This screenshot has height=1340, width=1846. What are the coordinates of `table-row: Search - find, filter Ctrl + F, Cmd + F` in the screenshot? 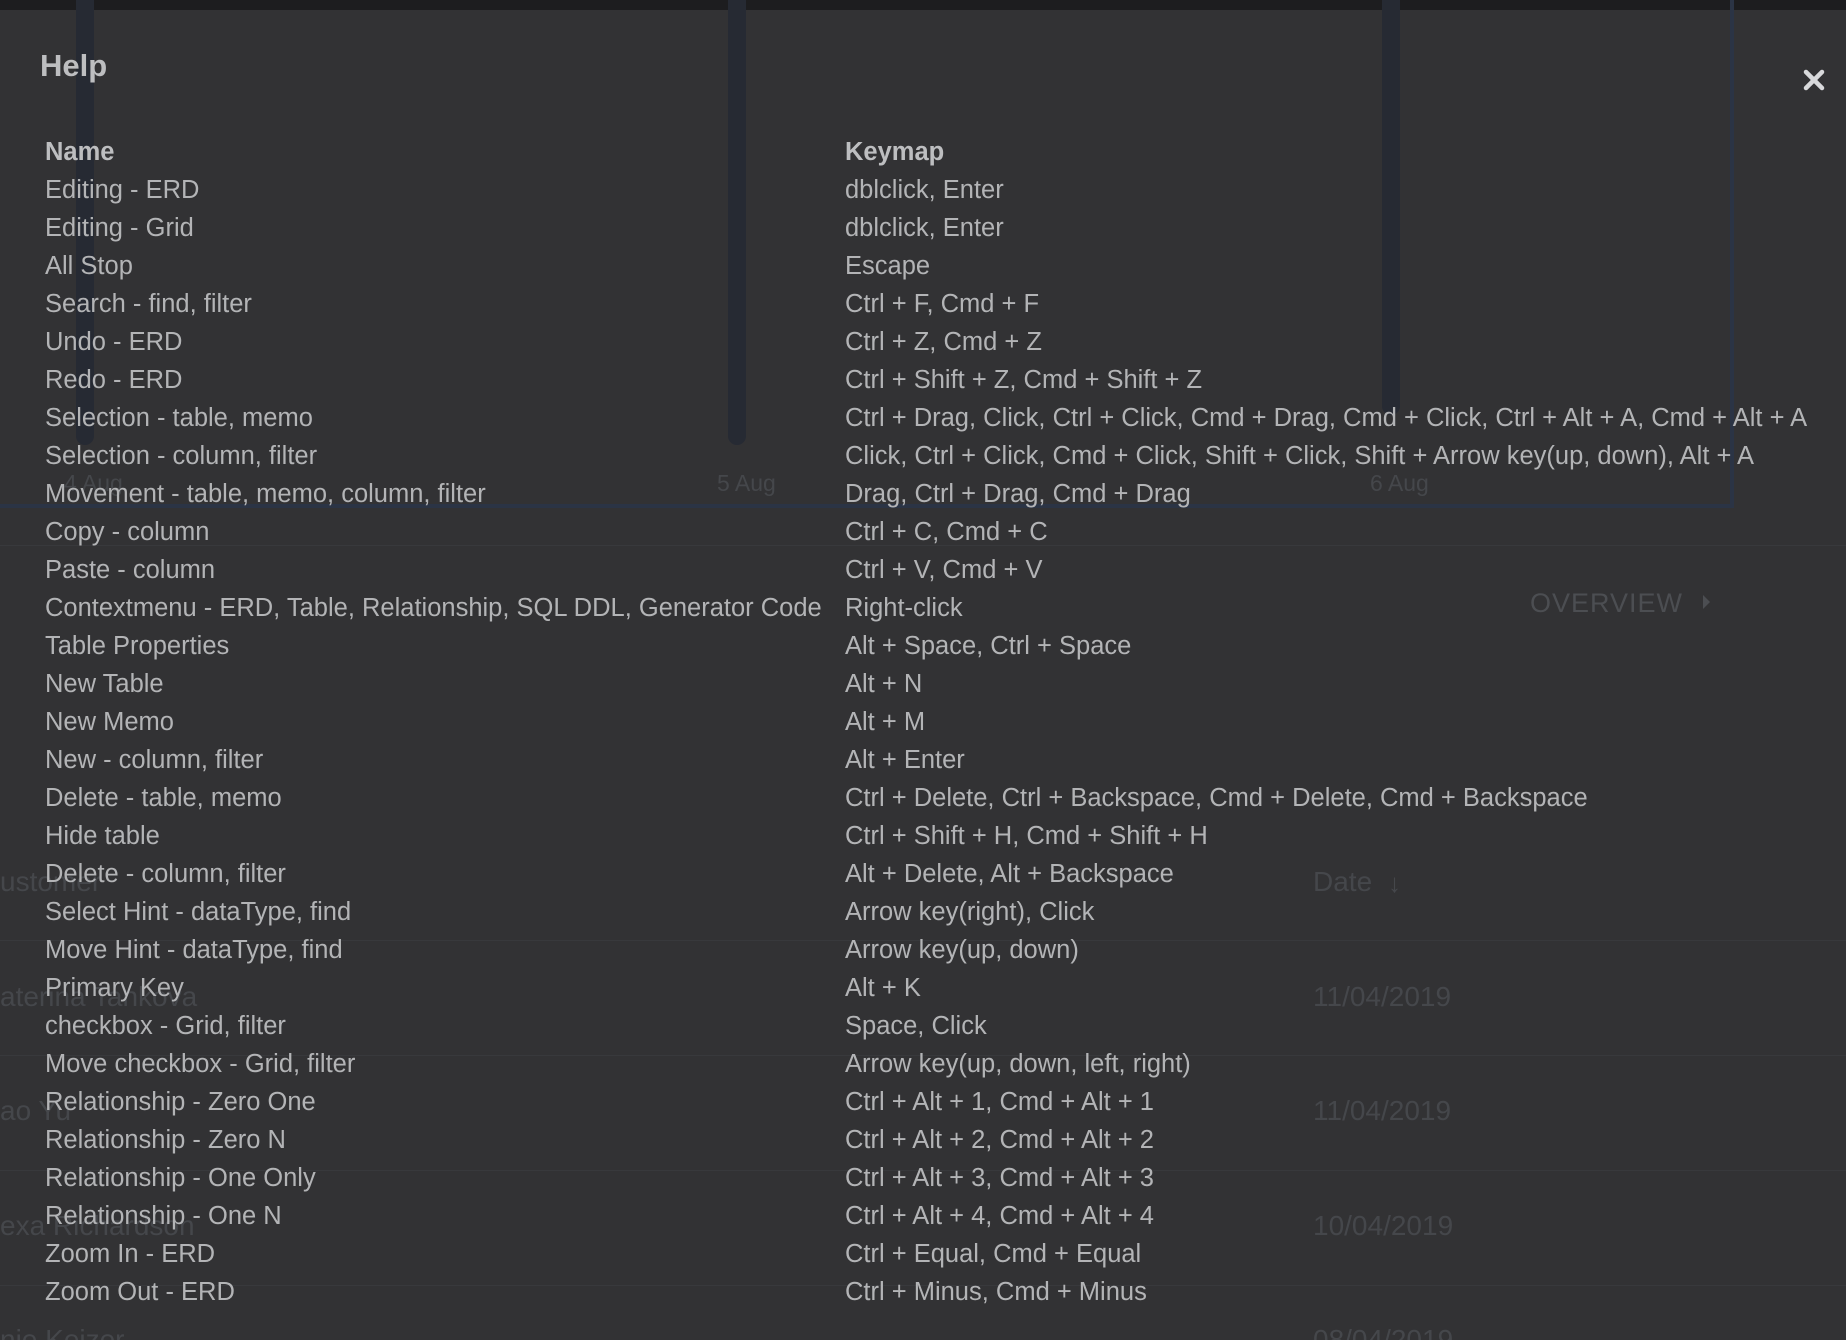 It's located at (926, 304).